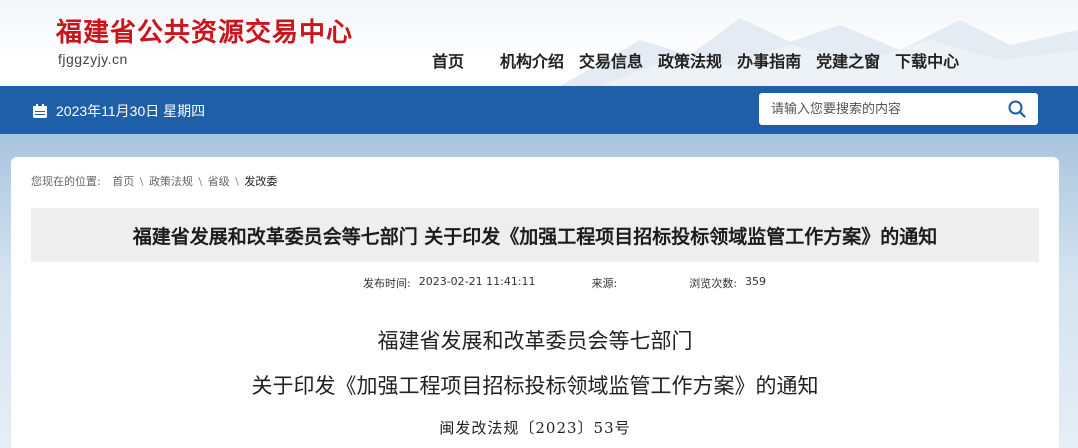 Image resolution: width=1078 pixels, height=448 pixels. I want to click on current-date: 2023年11月30日 星期四, so click(131, 111).